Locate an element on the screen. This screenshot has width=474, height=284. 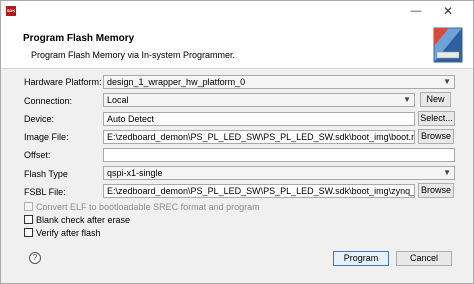
sdk-app-icon: SDK is located at coordinates (11, 11).